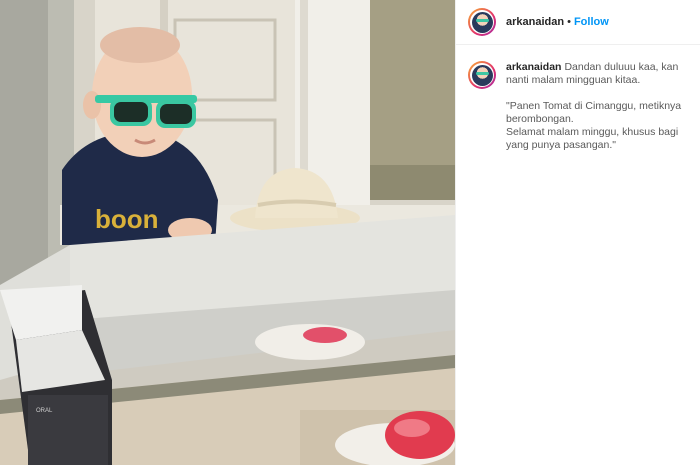 The width and height of the screenshot is (700, 465). I want to click on follow-button: Follow, so click(591, 22).